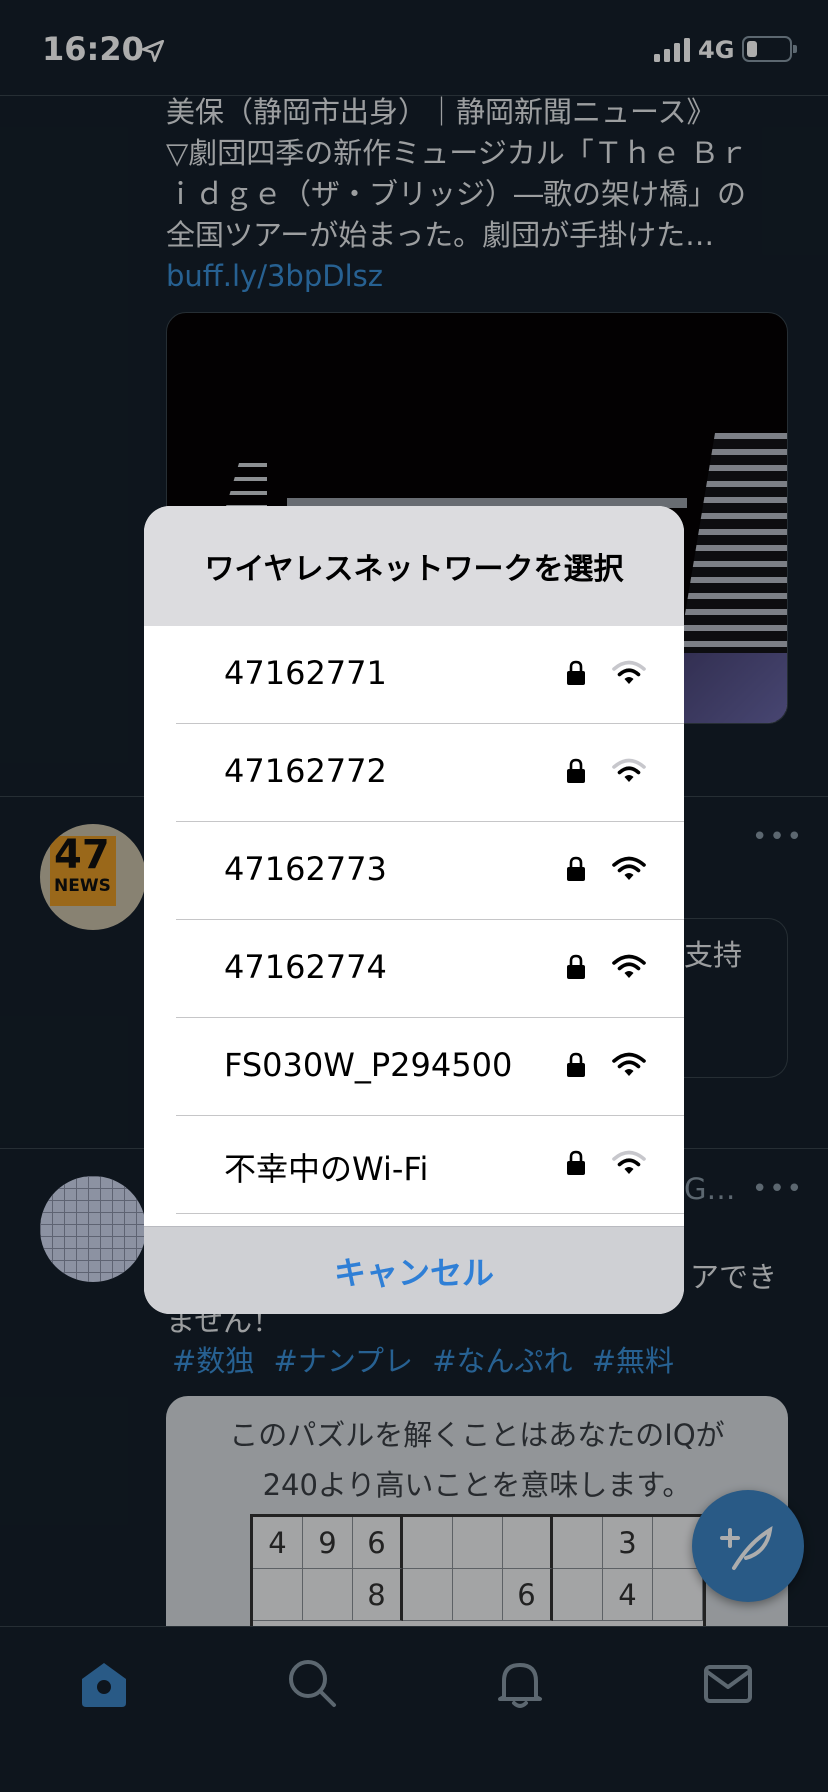 The image size is (828, 1792). What do you see at coordinates (414, 566) in the screenshot?
I see `dialog-title: ワイヤレスネットワークを選択` at bounding box center [414, 566].